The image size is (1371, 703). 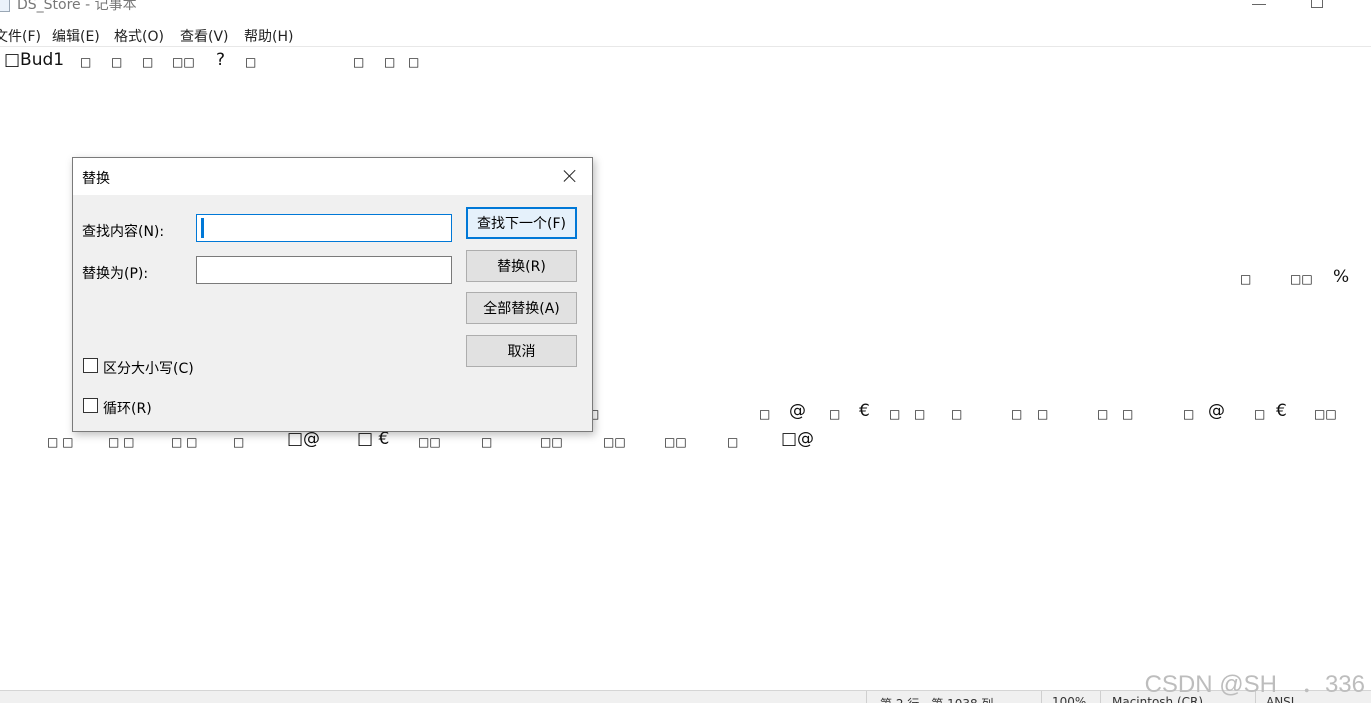 What do you see at coordinates (127, 409) in the screenshot?
I see `wrap-around-label: 循环(R)` at bounding box center [127, 409].